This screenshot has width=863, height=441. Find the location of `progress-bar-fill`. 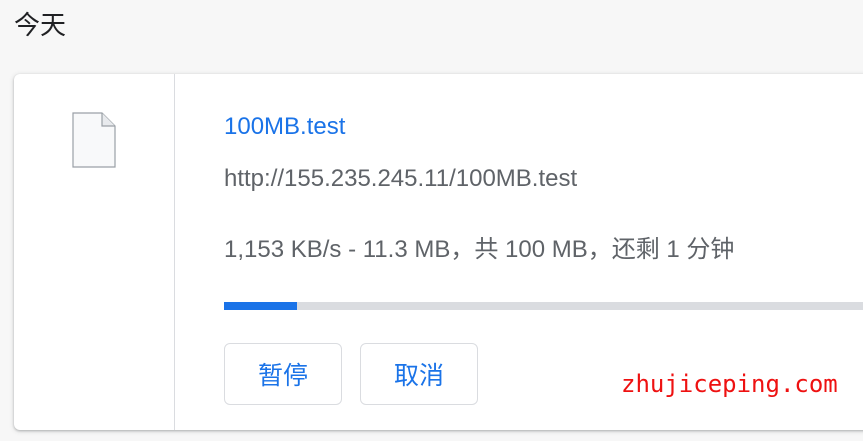

progress-bar-fill is located at coordinates (261, 306).